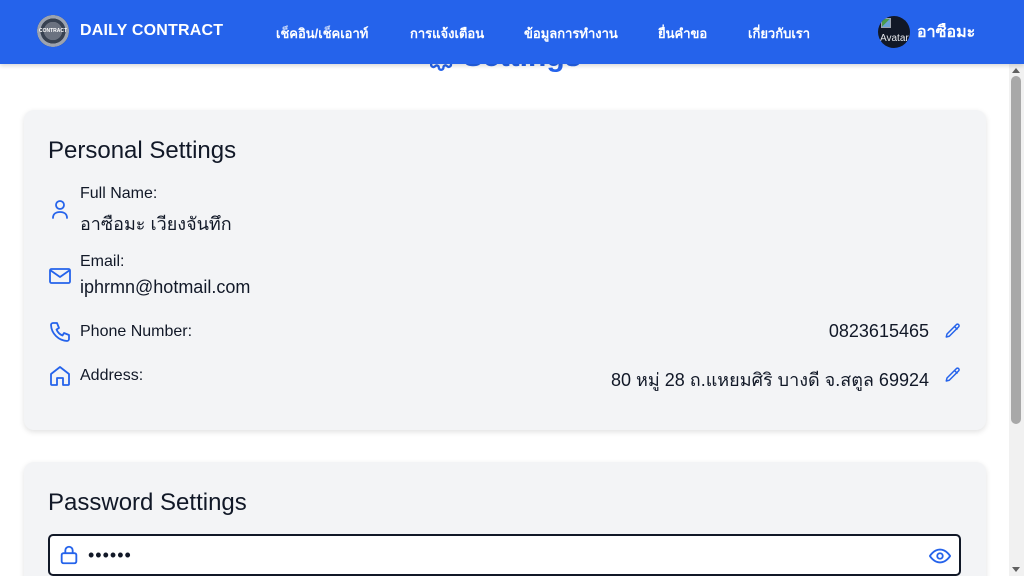 This screenshot has width=1024, height=576. What do you see at coordinates (152, 30) in the screenshot?
I see `brand-name: DAILY CONTRACT` at bounding box center [152, 30].